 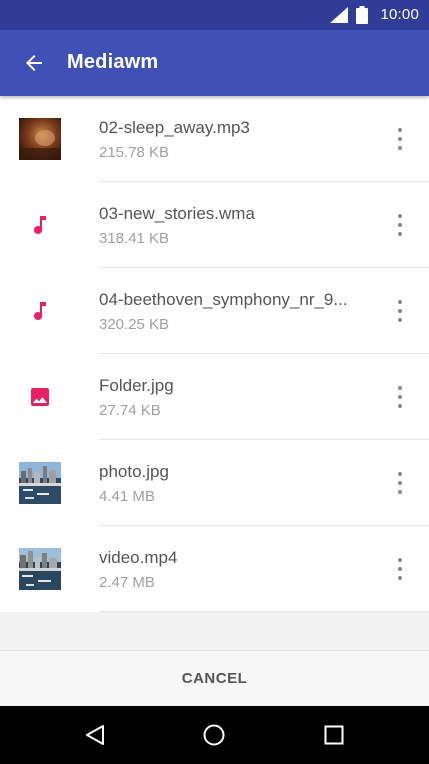 What do you see at coordinates (40, 139) in the screenshot?
I see `album-art-thumbnail` at bounding box center [40, 139].